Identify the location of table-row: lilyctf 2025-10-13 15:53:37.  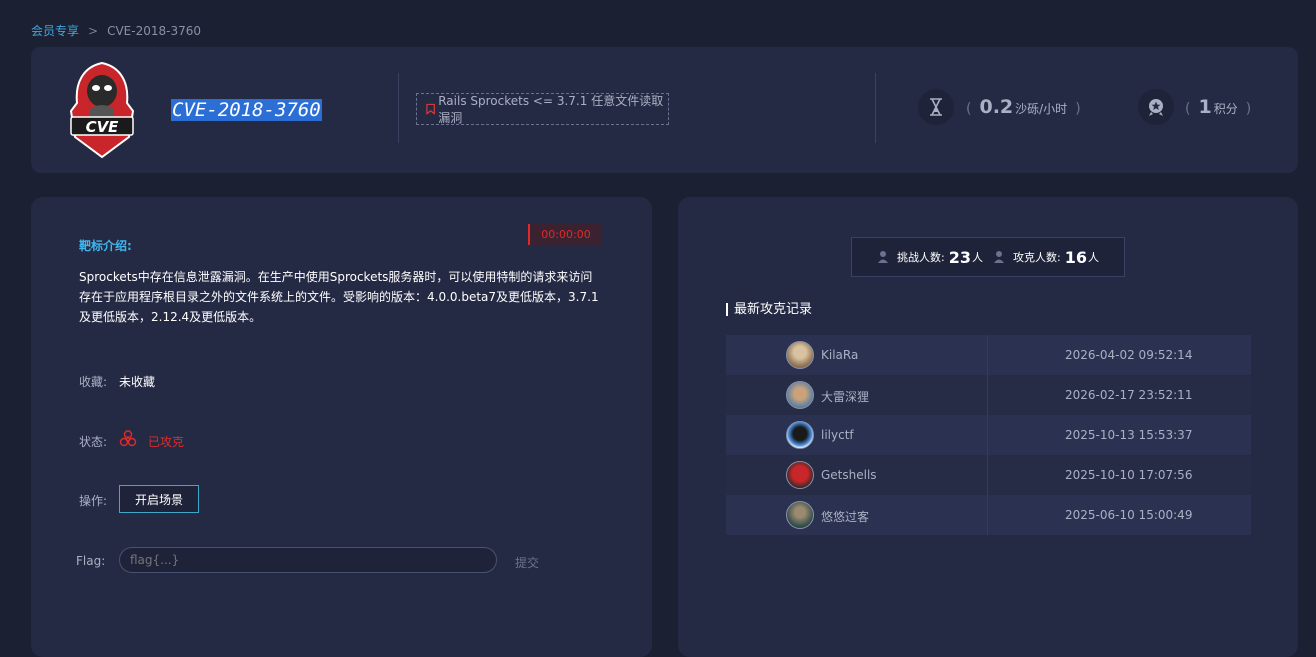
(988, 435).